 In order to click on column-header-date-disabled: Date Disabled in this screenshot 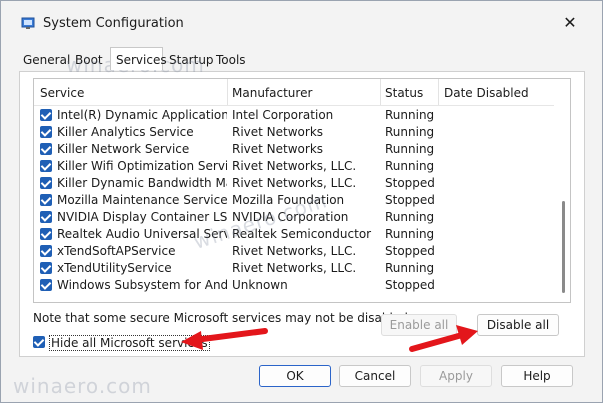, I will do `click(486, 93)`.